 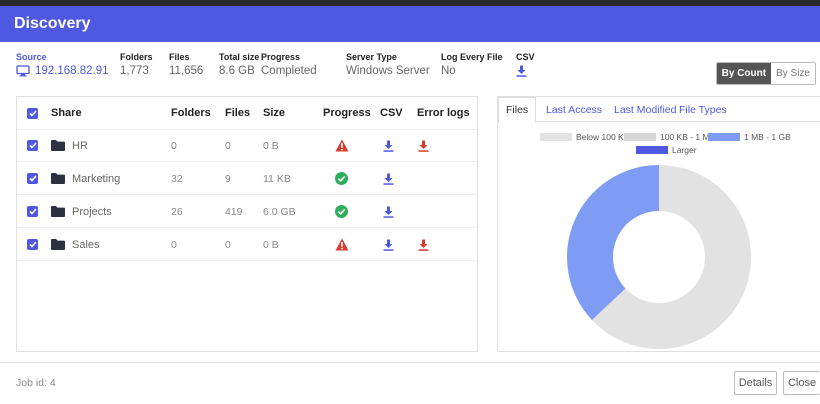 I want to click on table-row: HR 0 0 0 B, so click(x=247, y=146).